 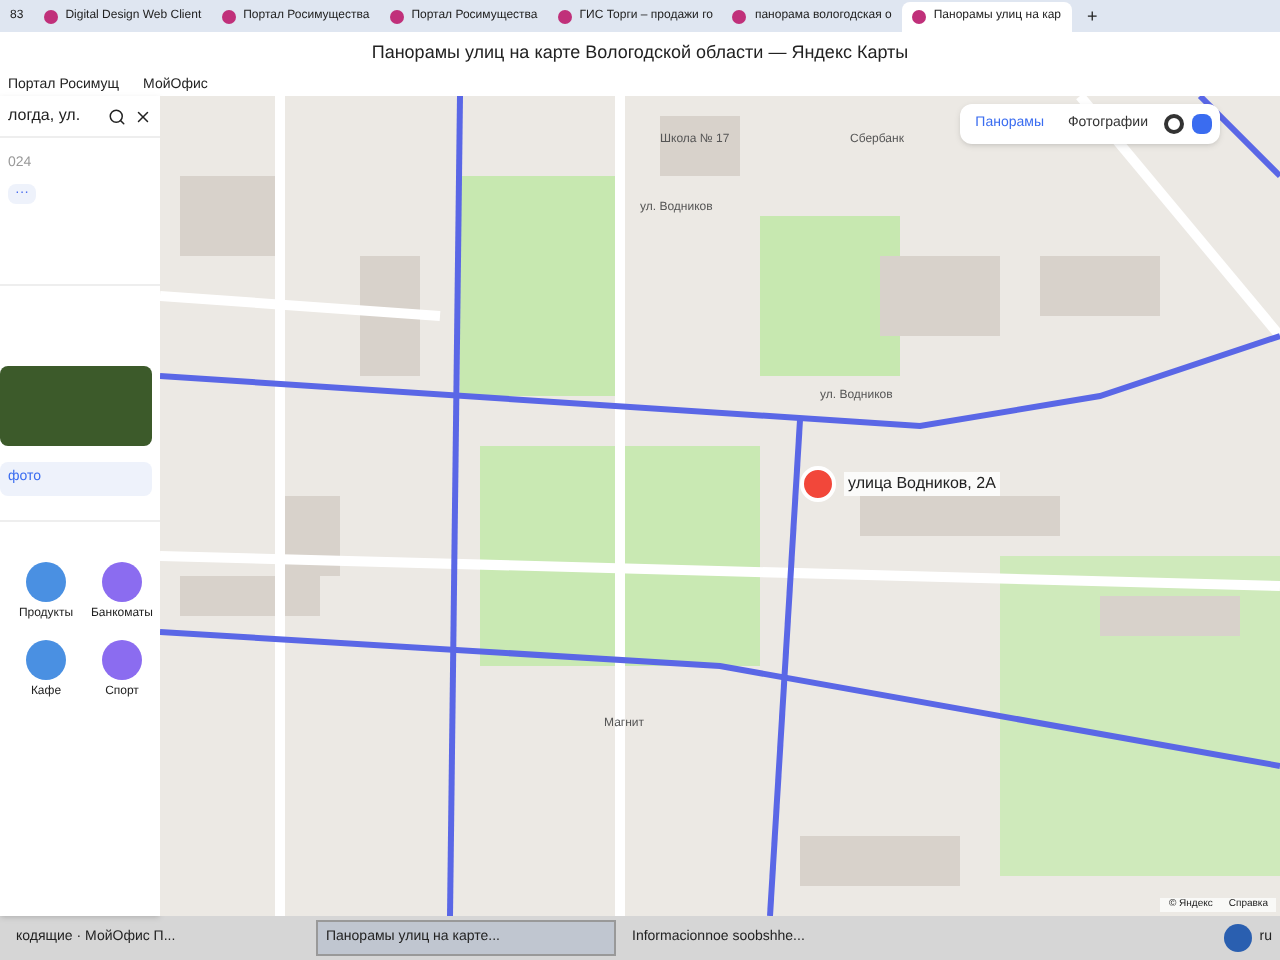 I want to click on search-icon, so click(x=117, y=116).